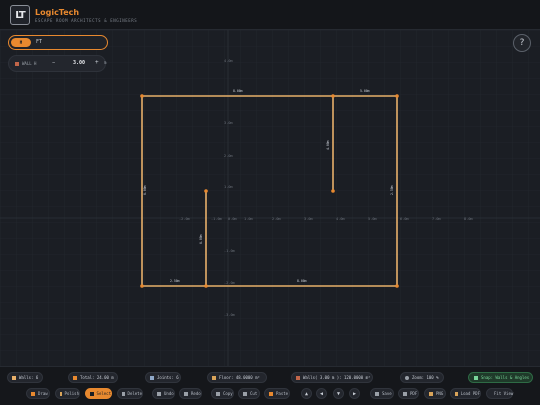  I want to click on logo-icon: LT, so click(20, 15).